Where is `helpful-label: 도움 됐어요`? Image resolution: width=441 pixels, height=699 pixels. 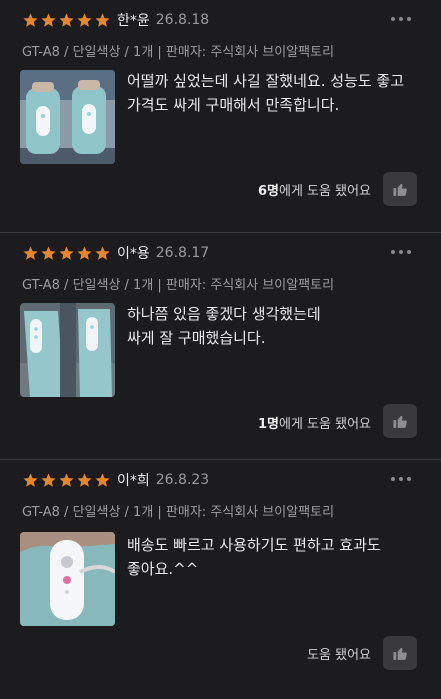 helpful-label: 도움 됐어요 is located at coordinates (339, 655).